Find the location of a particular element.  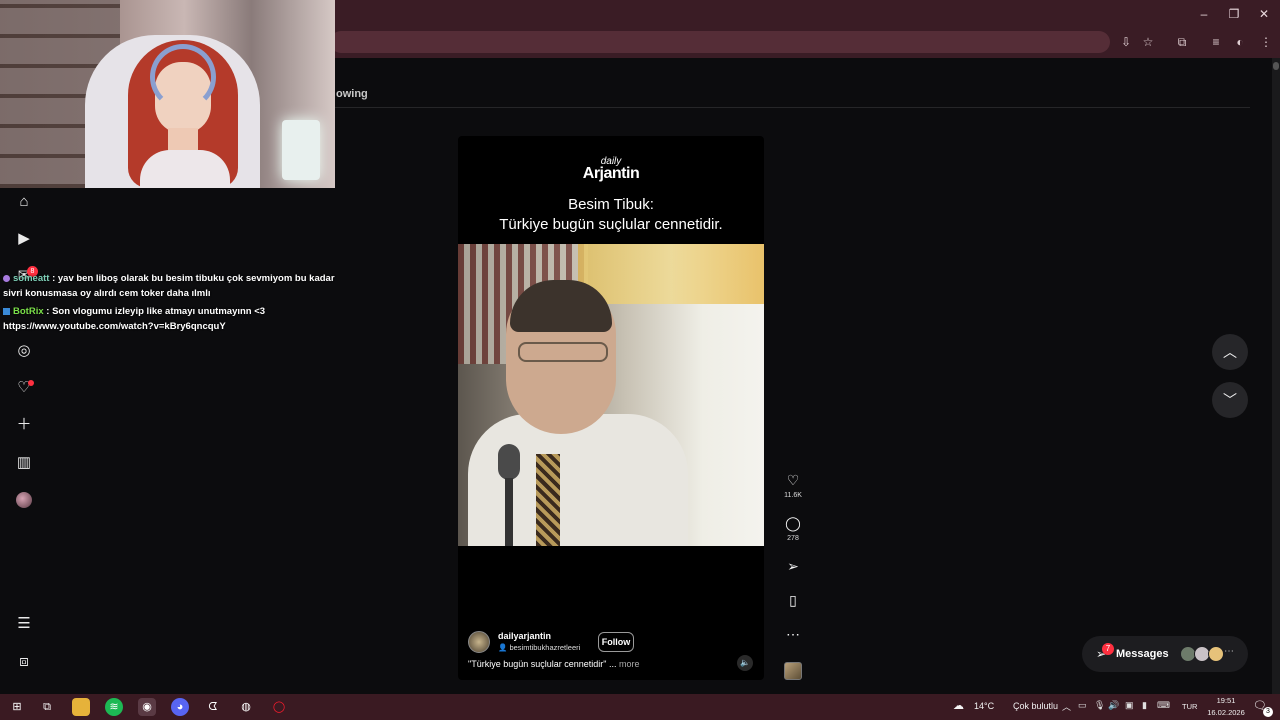

reel-author-username: dailyarjantin is located at coordinates (524, 636).